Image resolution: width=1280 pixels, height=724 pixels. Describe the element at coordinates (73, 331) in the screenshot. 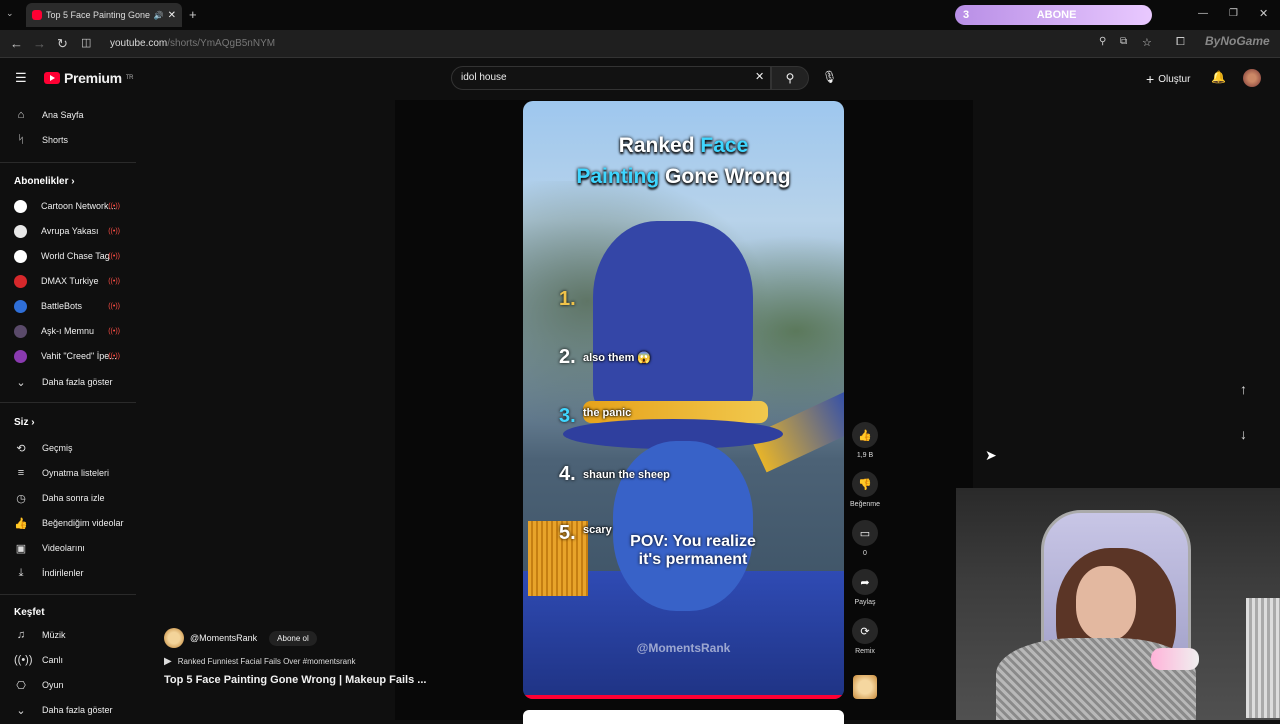

I see `sidebar-subscription-ask-i-memnu: Aşk-ı Memnu ((•))` at that location.